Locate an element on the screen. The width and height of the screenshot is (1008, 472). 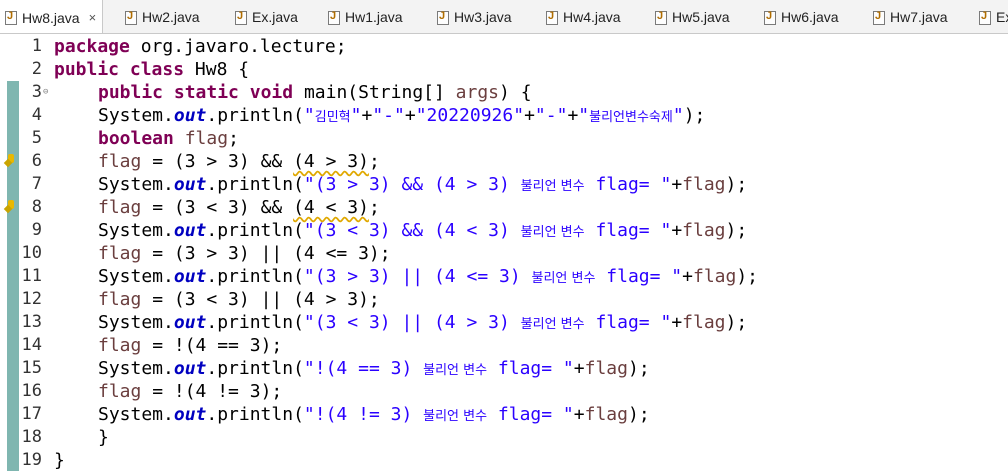
line-number: 13 is located at coordinates (31, 322).